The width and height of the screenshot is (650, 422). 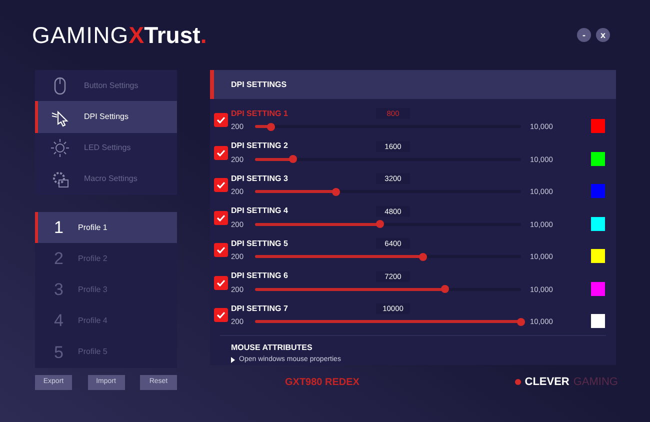 What do you see at coordinates (303, 211) in the screenshot?
I see `setting-name: DPI SETTING 4` at bounding box center [303, 211].